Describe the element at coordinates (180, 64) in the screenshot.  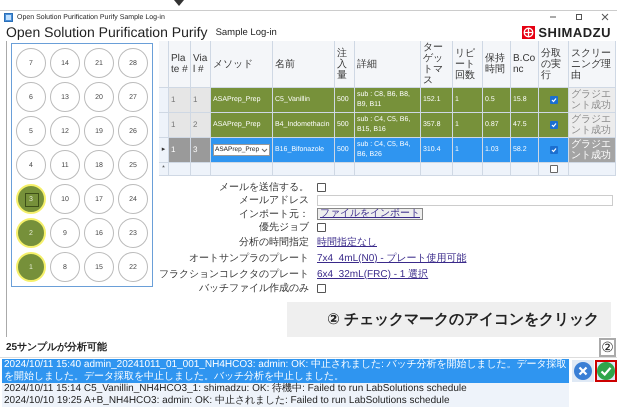
I see `column-header: Plate #` at that location.